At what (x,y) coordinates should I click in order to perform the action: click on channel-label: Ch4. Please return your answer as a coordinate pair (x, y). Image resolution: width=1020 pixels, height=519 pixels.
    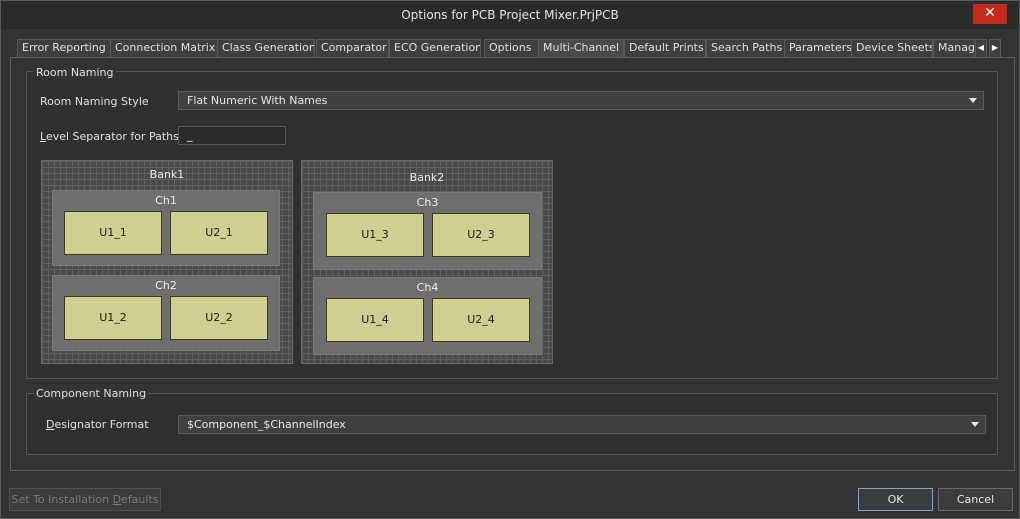
    Looking at the image, I should click on (427, 287).